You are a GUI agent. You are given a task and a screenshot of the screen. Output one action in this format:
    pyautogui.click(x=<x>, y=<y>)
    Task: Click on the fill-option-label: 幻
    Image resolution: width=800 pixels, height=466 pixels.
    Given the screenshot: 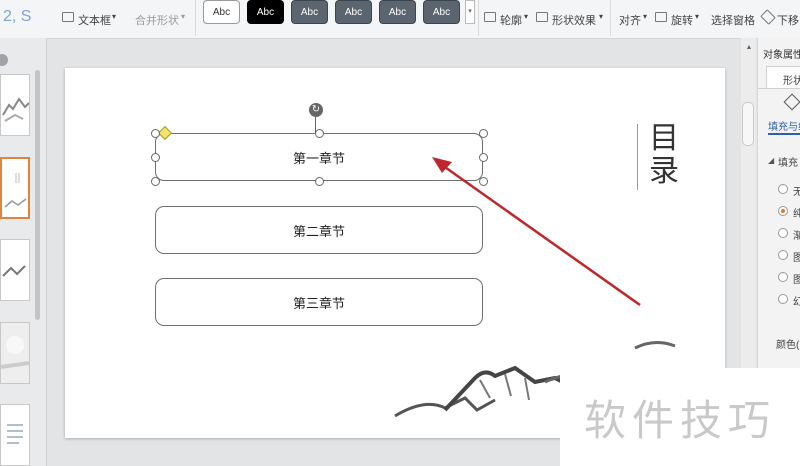 What is the action you would take?
    pyautogui.click(x=796, y=302)
    